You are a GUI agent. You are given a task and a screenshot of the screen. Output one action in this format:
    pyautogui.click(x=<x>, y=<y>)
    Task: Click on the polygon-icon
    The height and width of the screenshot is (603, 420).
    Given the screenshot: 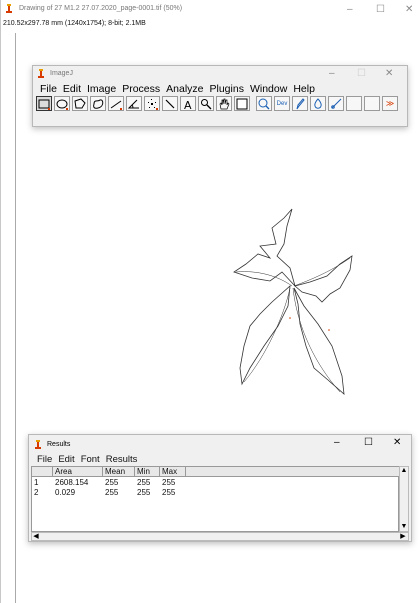 What is the action you would take?
    pyautogui.click(x=80, y=102)
    